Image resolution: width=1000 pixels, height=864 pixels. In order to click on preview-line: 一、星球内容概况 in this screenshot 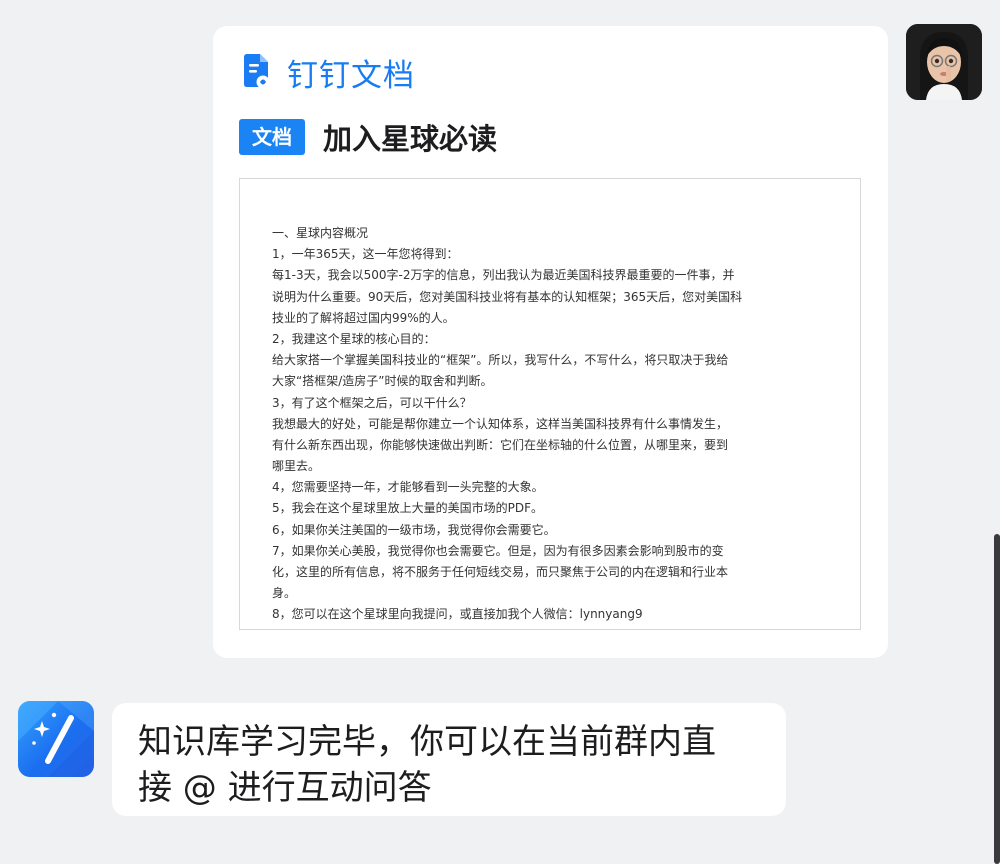, I will do `click(320, 233)`.